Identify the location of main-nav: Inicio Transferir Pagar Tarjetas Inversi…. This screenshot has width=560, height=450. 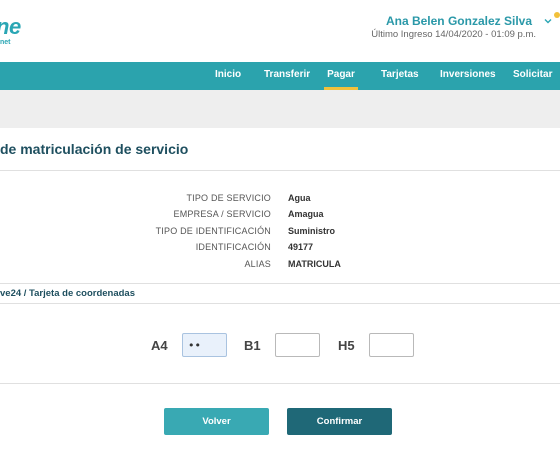
(280, 76).